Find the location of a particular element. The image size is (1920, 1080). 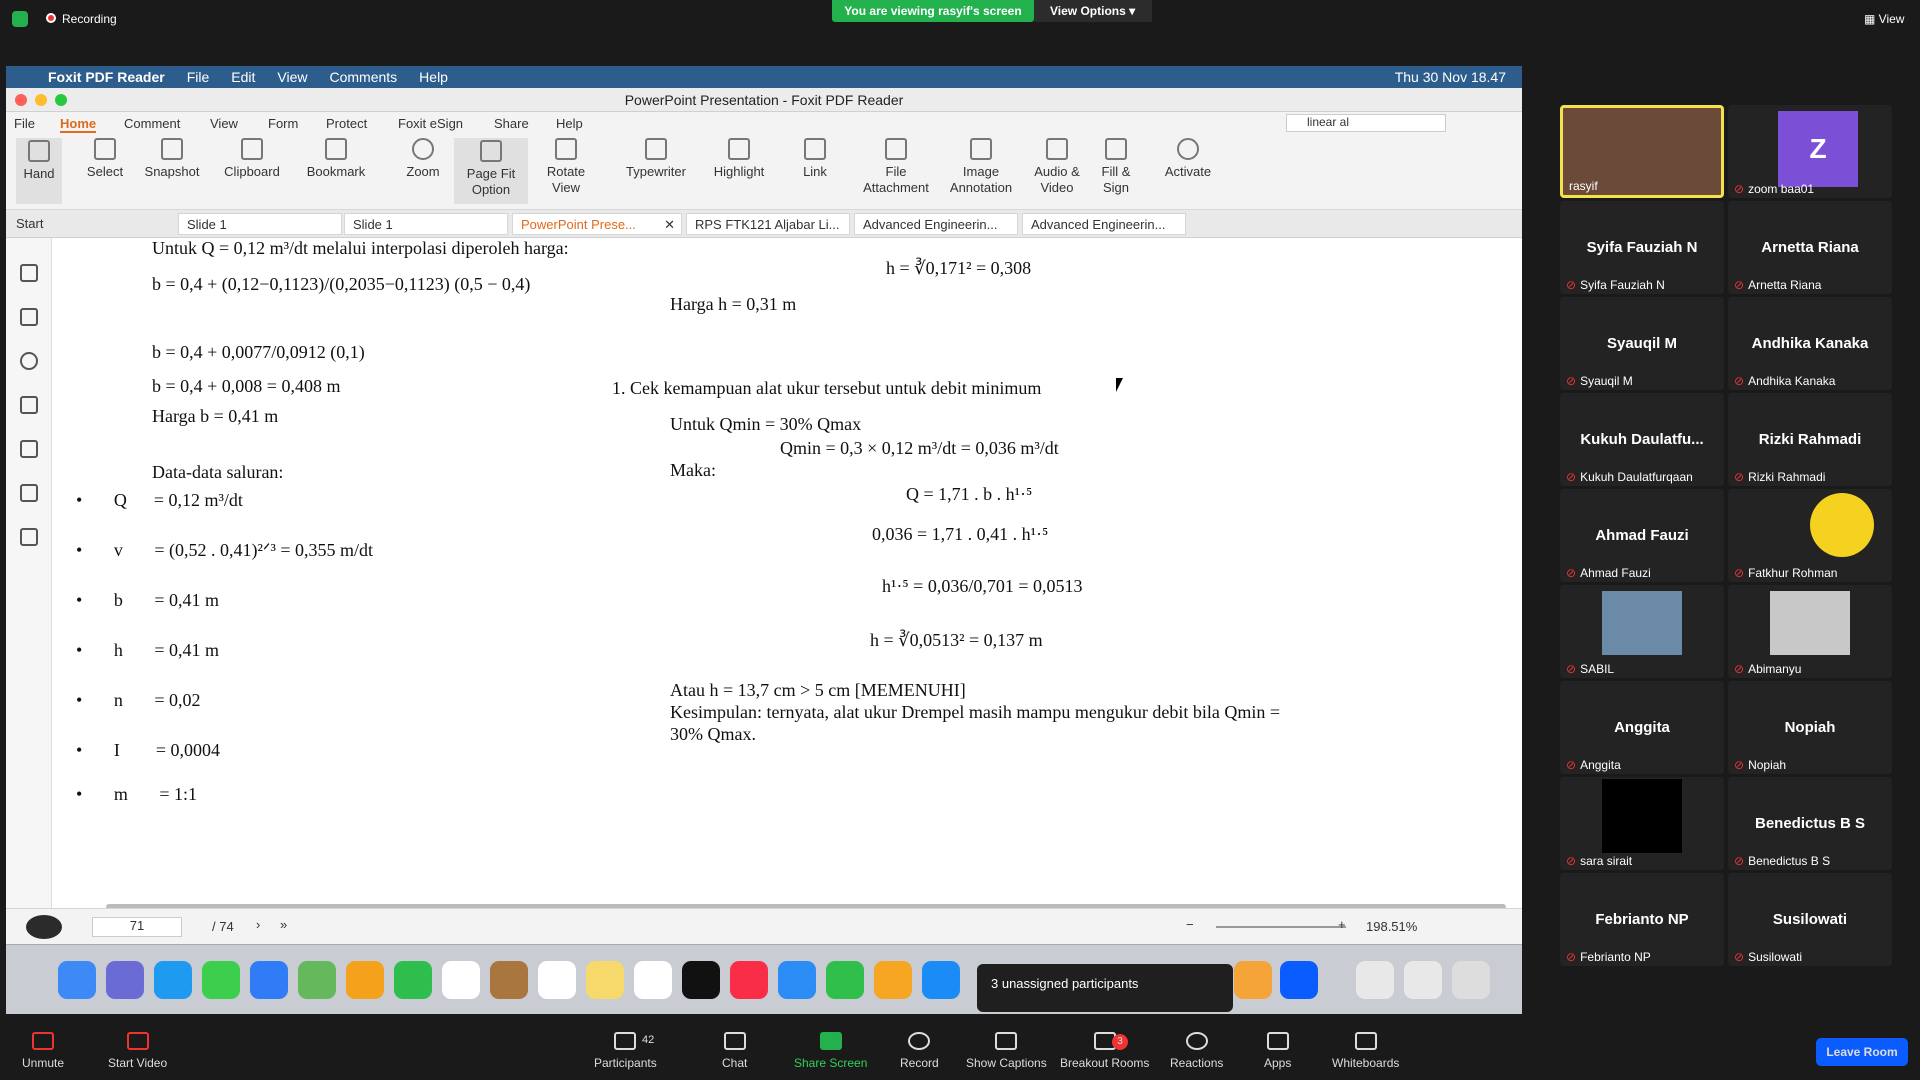

calendar-icon is located at coordinates (461, 980).